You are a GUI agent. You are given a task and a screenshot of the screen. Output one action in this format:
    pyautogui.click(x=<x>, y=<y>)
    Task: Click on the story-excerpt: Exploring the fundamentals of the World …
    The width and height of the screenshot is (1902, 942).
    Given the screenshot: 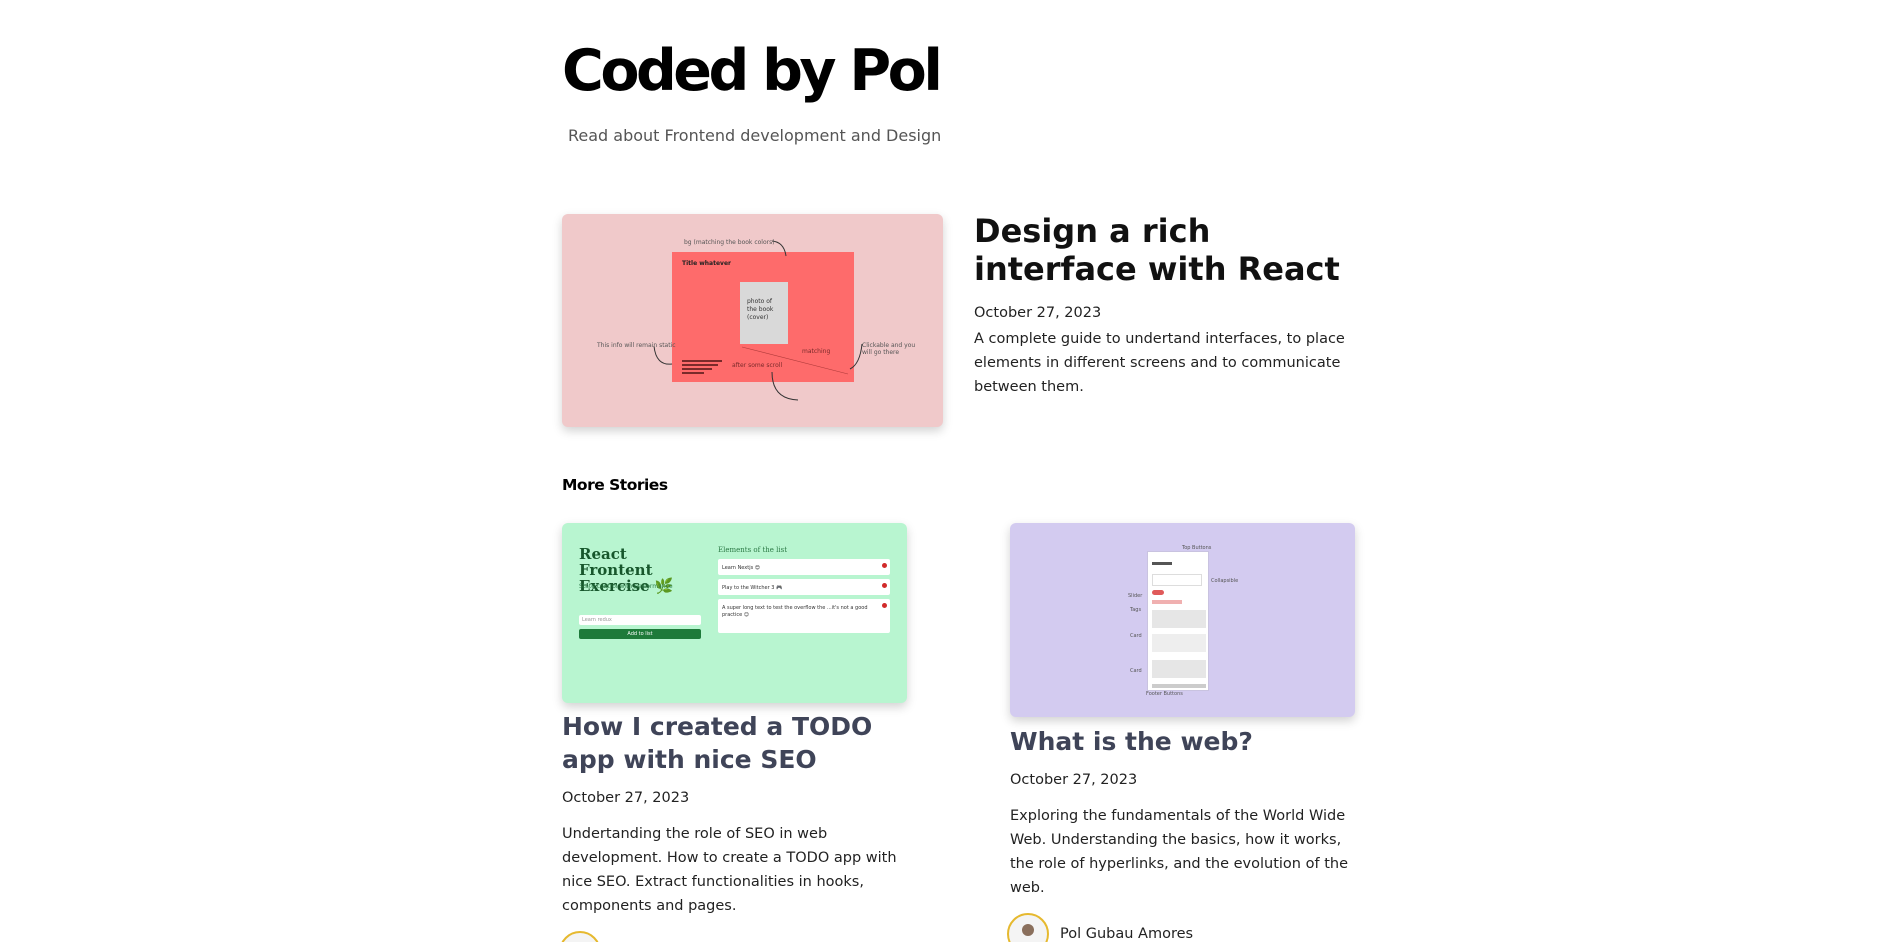 What is the action you would take?
    pyautogui.click(x=1179, y=852)
    